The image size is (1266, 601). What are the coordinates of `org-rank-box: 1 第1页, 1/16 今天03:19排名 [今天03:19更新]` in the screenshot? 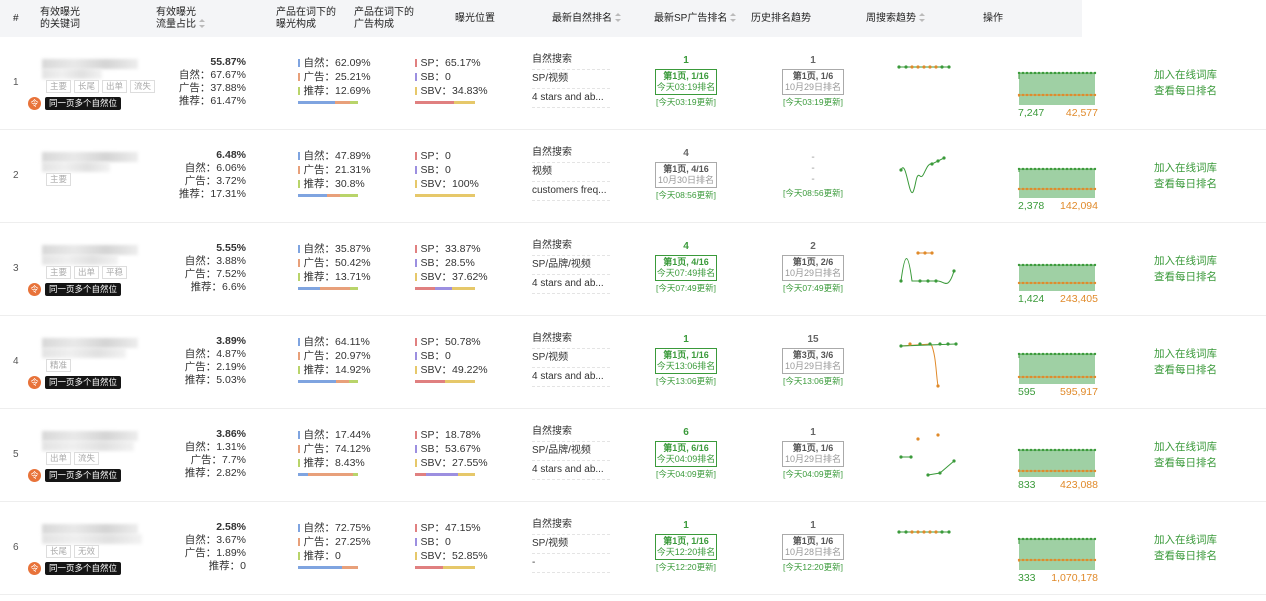 It's located at (686, 81).